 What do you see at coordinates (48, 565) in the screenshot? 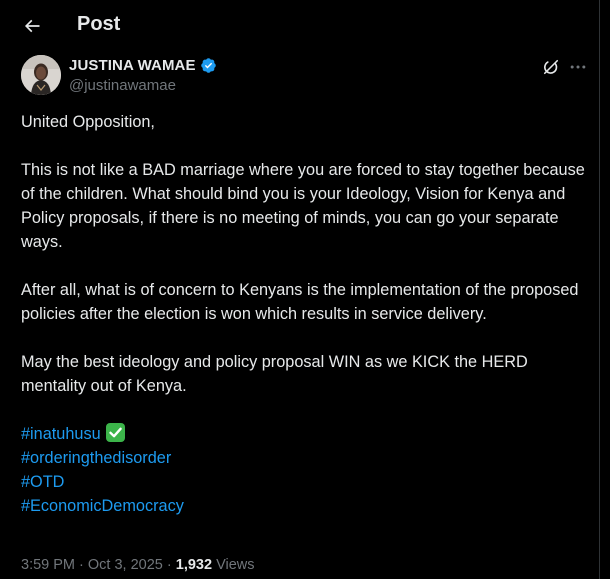
I see `post-time: 3:59 PM` at bounding box center [48, 565].